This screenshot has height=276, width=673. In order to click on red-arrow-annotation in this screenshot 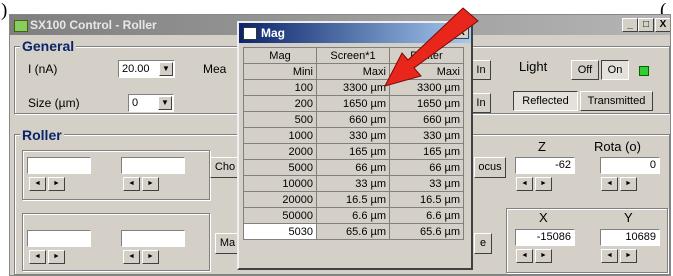, I will do `click(431, 47)`.